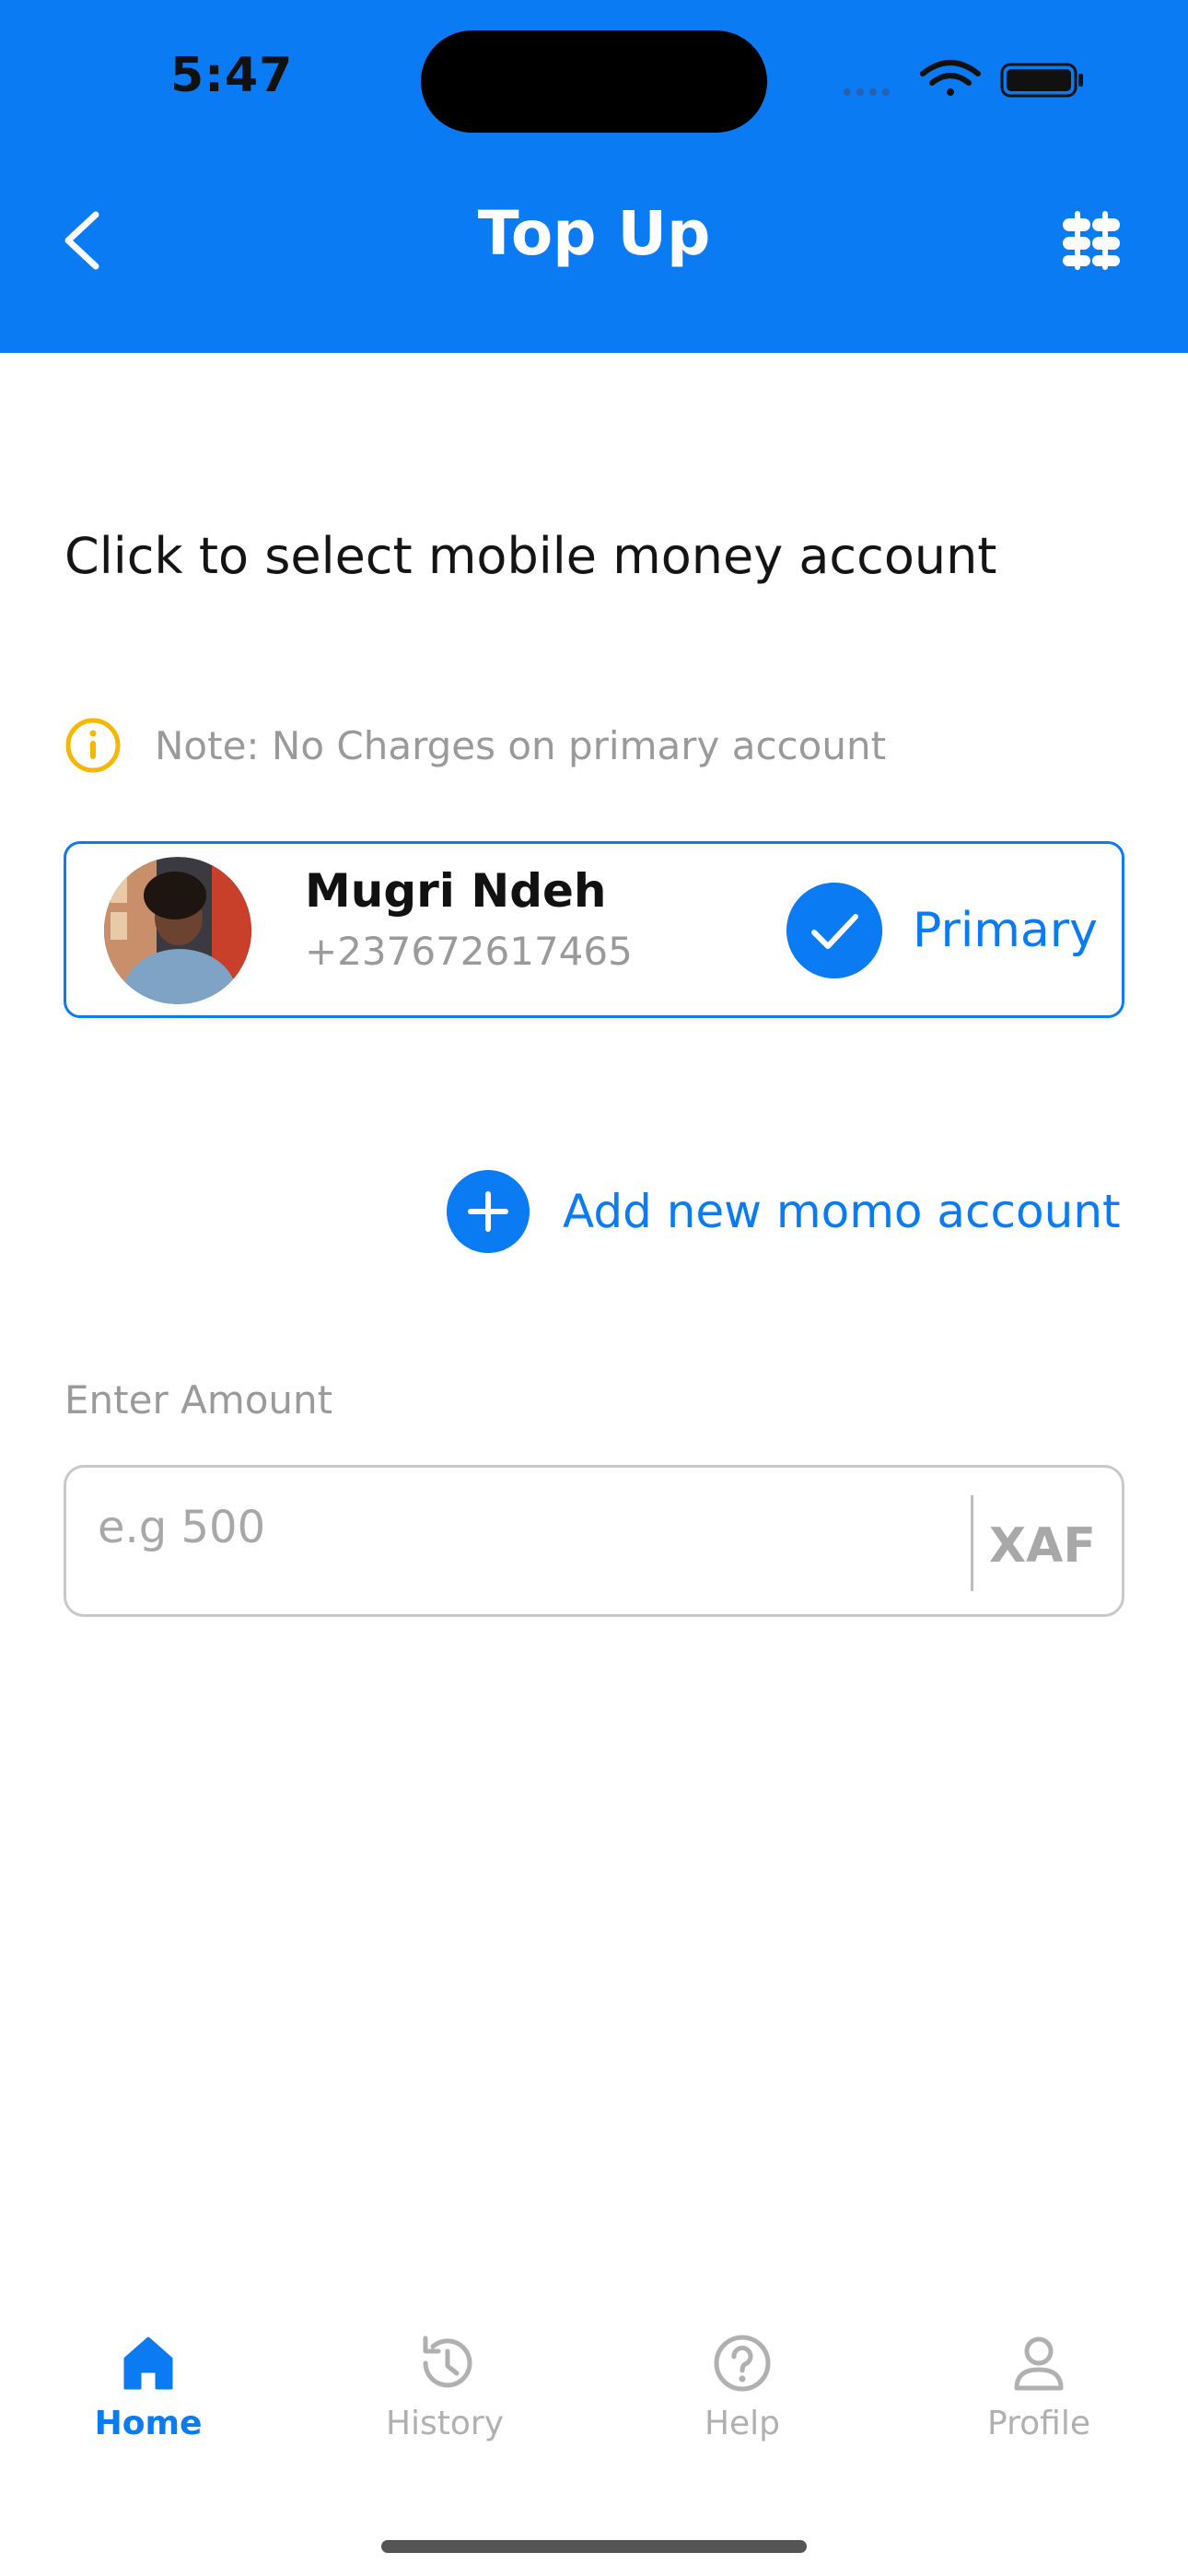  Describe the element at coordinates (867, 92) in the screenshot. I see `signal-icon` at that location.